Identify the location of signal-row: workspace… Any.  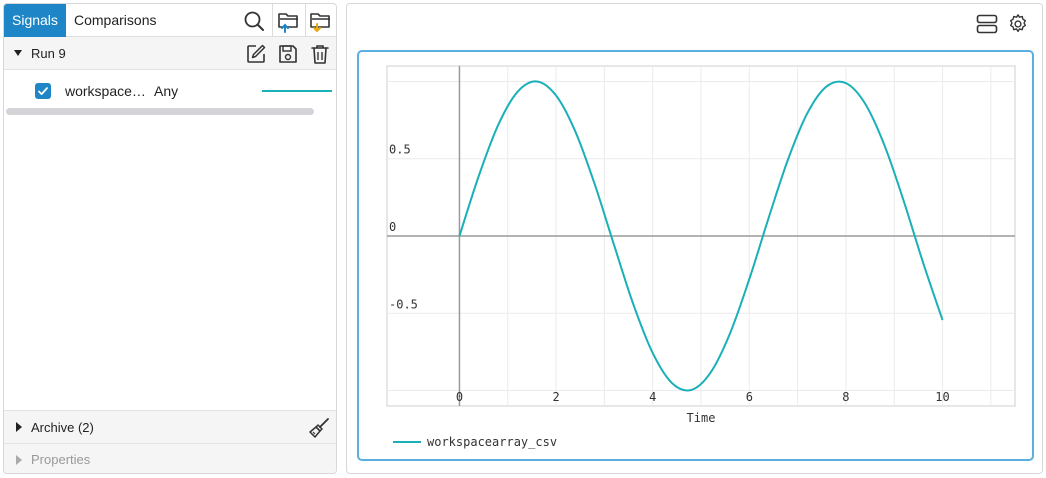
(170, 91).